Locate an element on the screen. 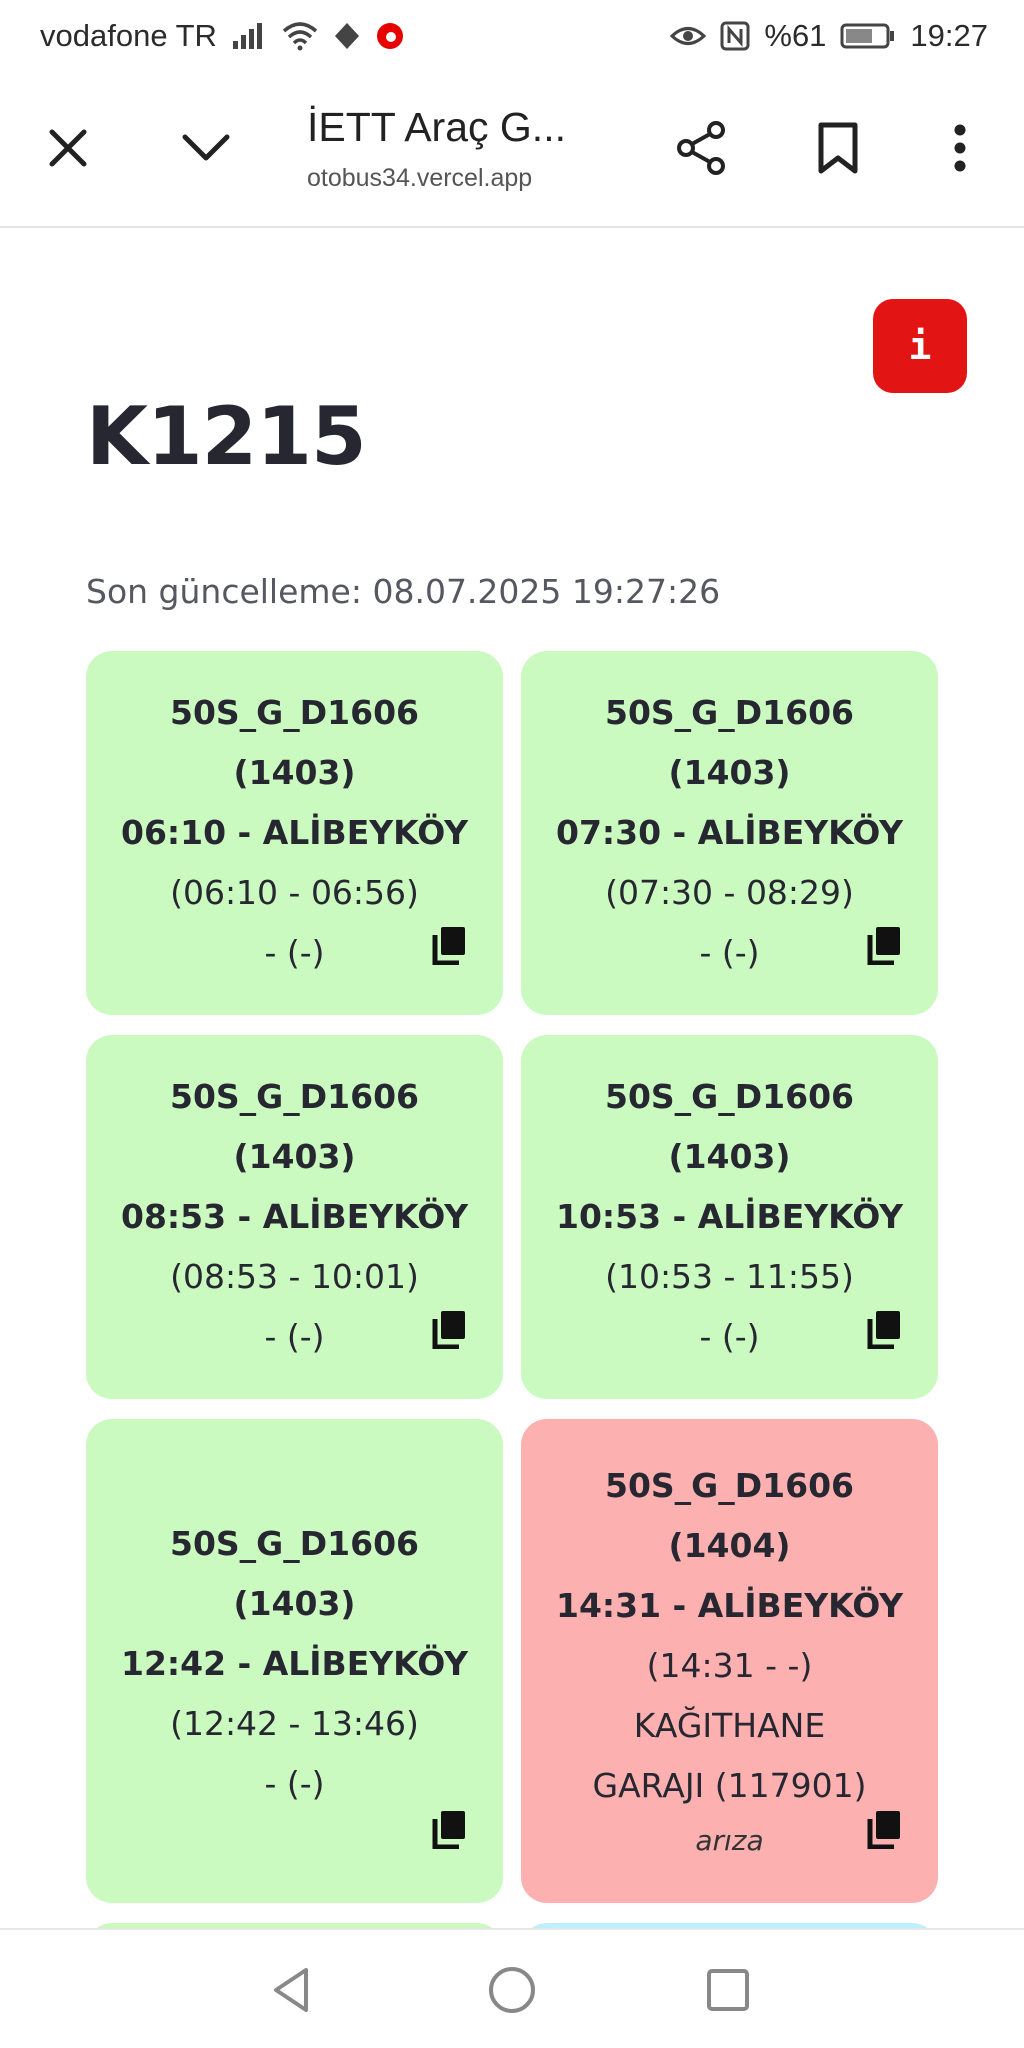  recents-square-icon is located at coordinates (728, 1990).